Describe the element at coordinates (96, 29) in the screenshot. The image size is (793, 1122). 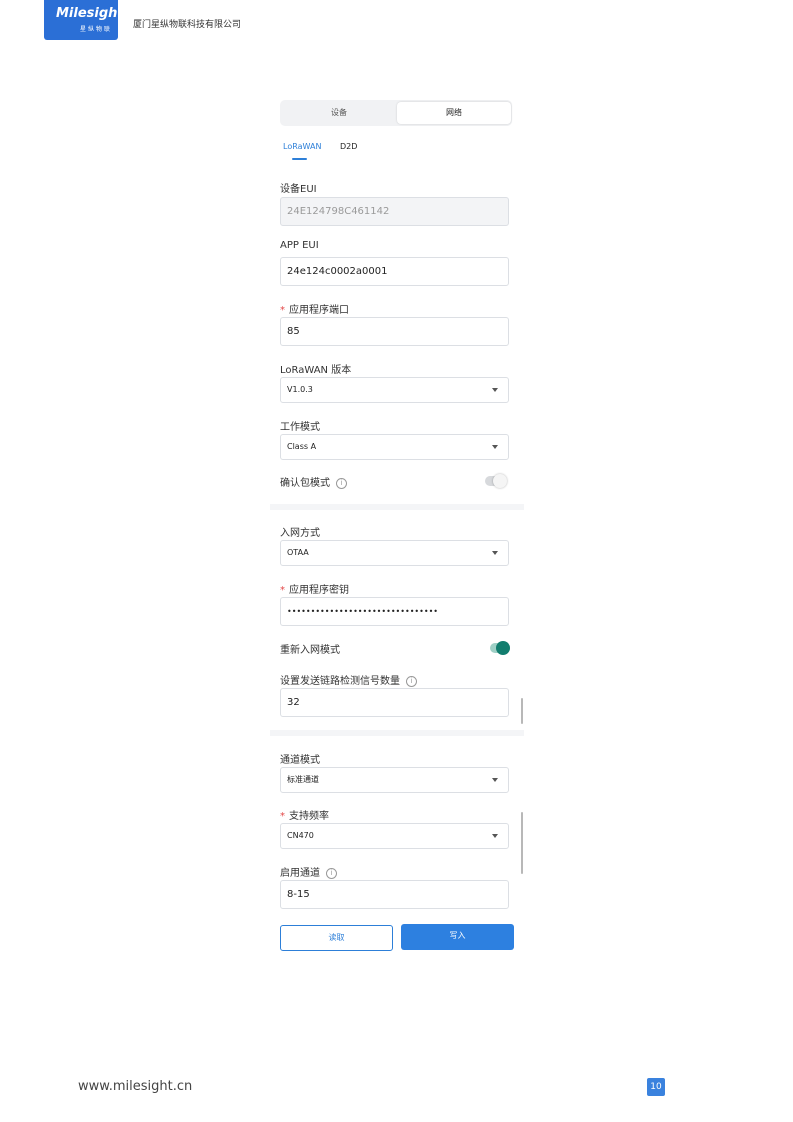
I see `logo-sub: 星纵物联` at that location.